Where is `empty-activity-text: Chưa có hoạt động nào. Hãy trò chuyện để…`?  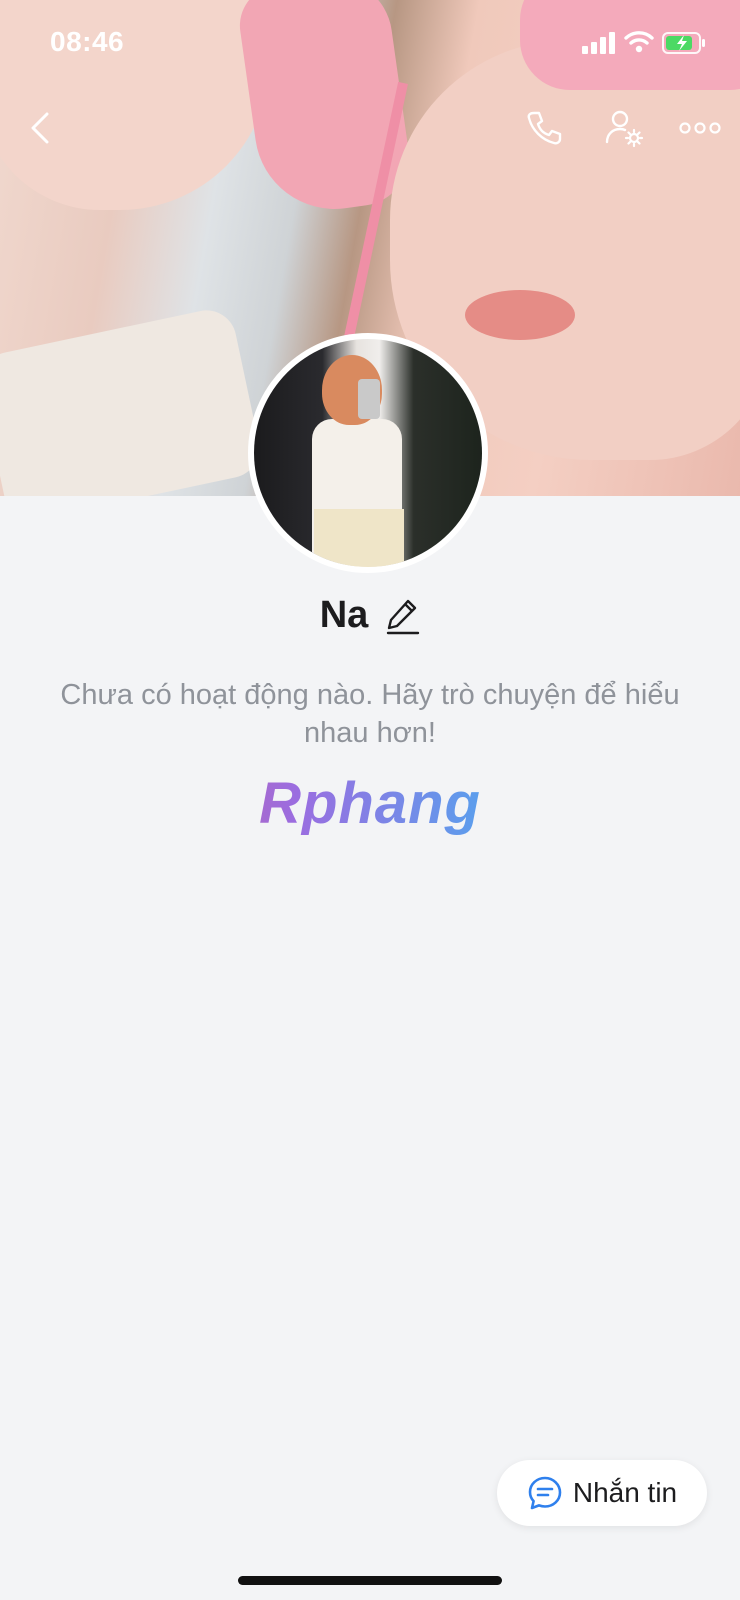
empty-activity-text: Chưa có hoạt động nào. Hãy trò chuyện để… is located at coordinates (370, 714).